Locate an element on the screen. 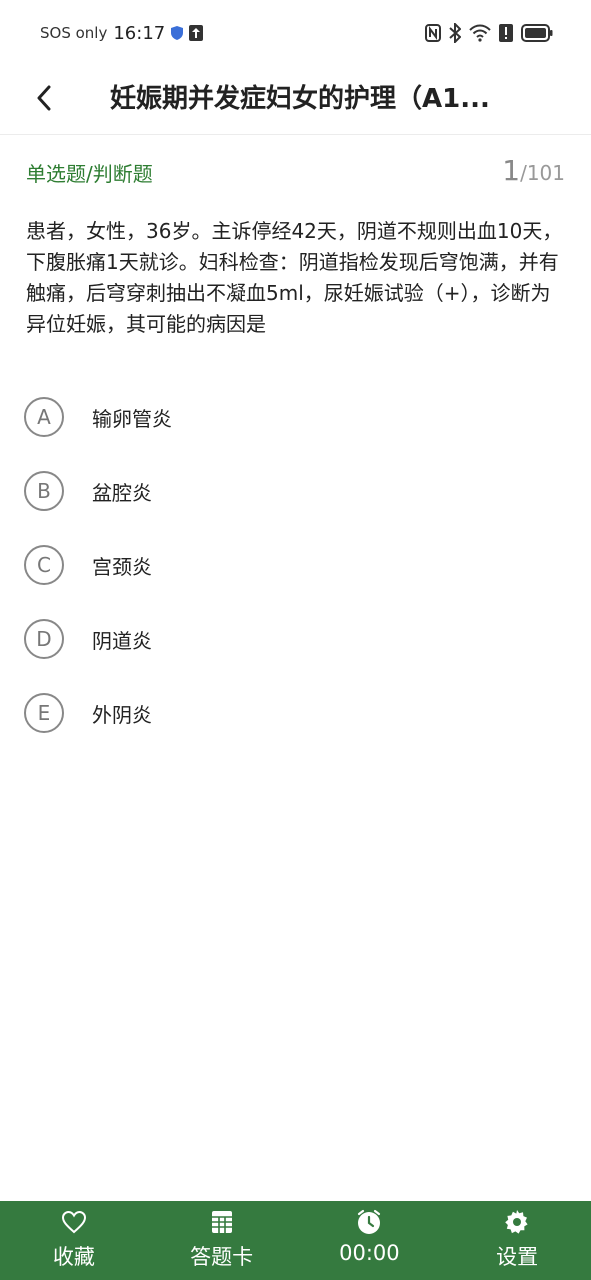 The width and height of the screenshot is (591, 1280). question-current-number: 1 is located at coordinates (511, 170).